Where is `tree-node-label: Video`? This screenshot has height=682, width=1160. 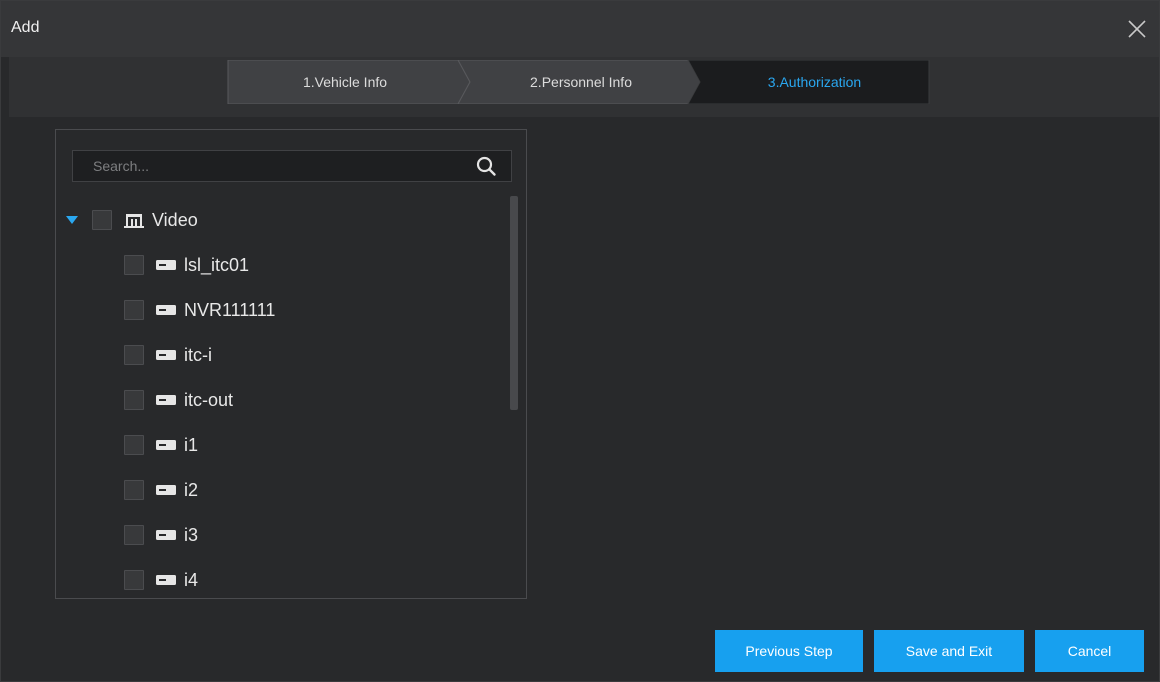
tree-node-label: Video is located at coordinates (175, 219).